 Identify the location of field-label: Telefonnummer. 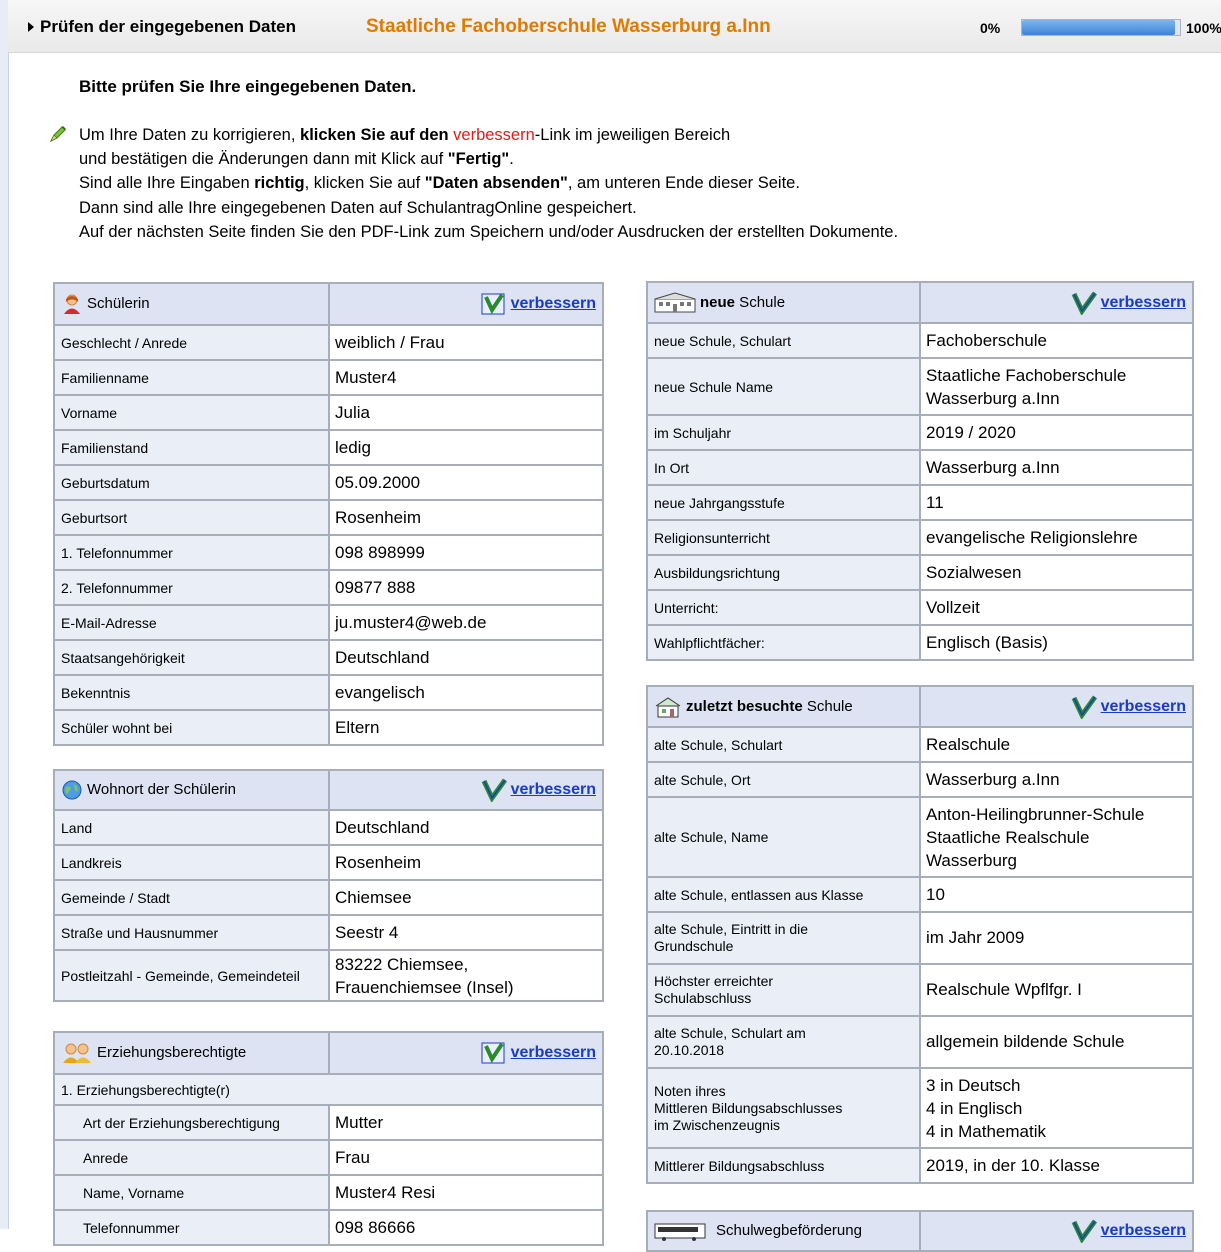
(191, 1227).